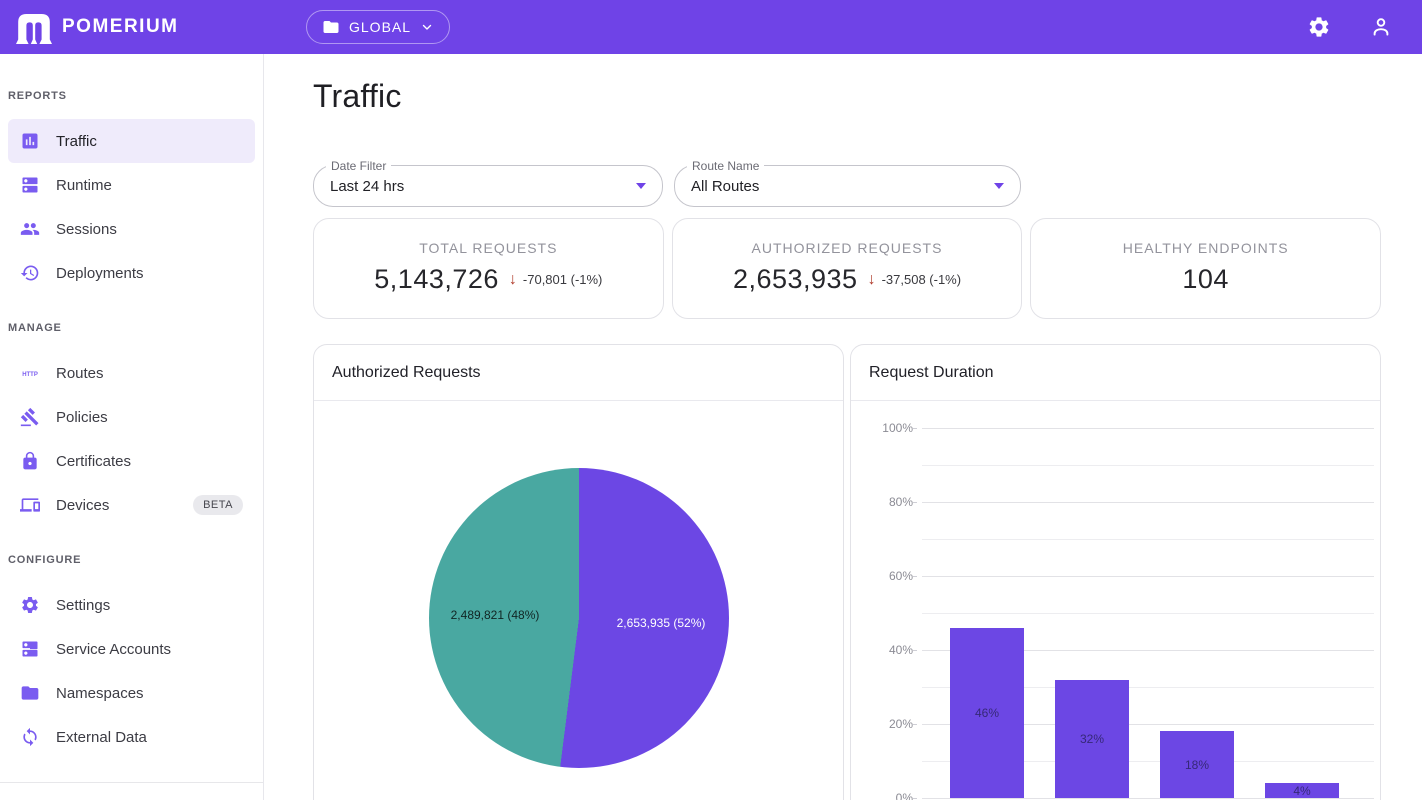  I want to click on y-tick-label: 60%, so click(900, 576).